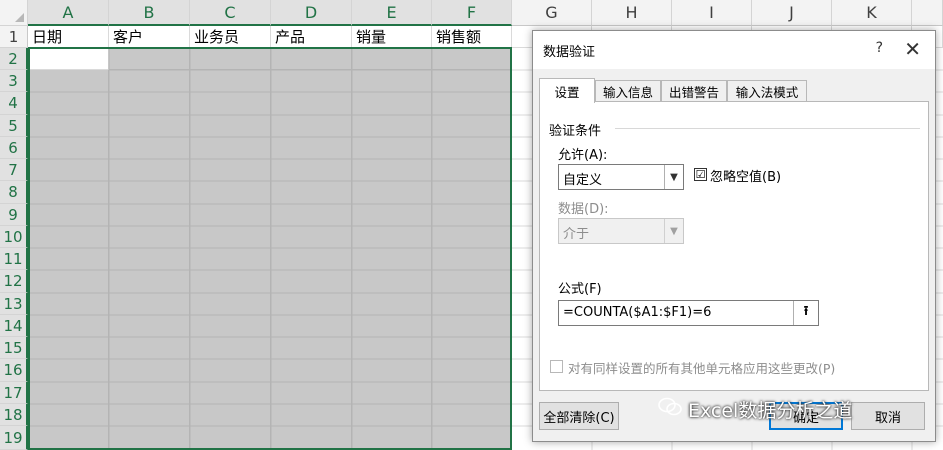  I want to click on row-header-3: 3, so click(14, 81).